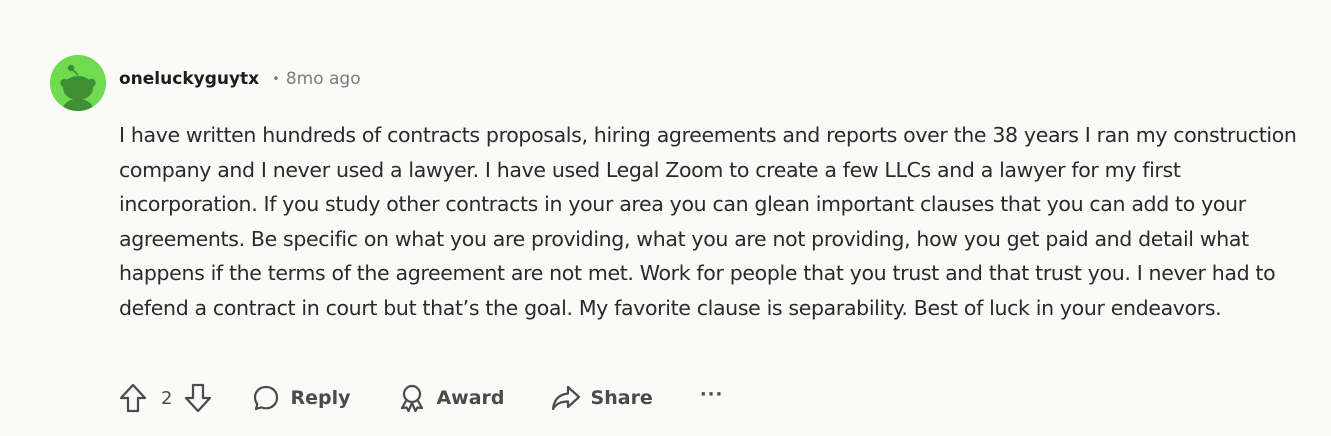 Image resolution: width=1331 pixels, height=436 pixels. I want to click on share-label: Share, so click(621, 398).